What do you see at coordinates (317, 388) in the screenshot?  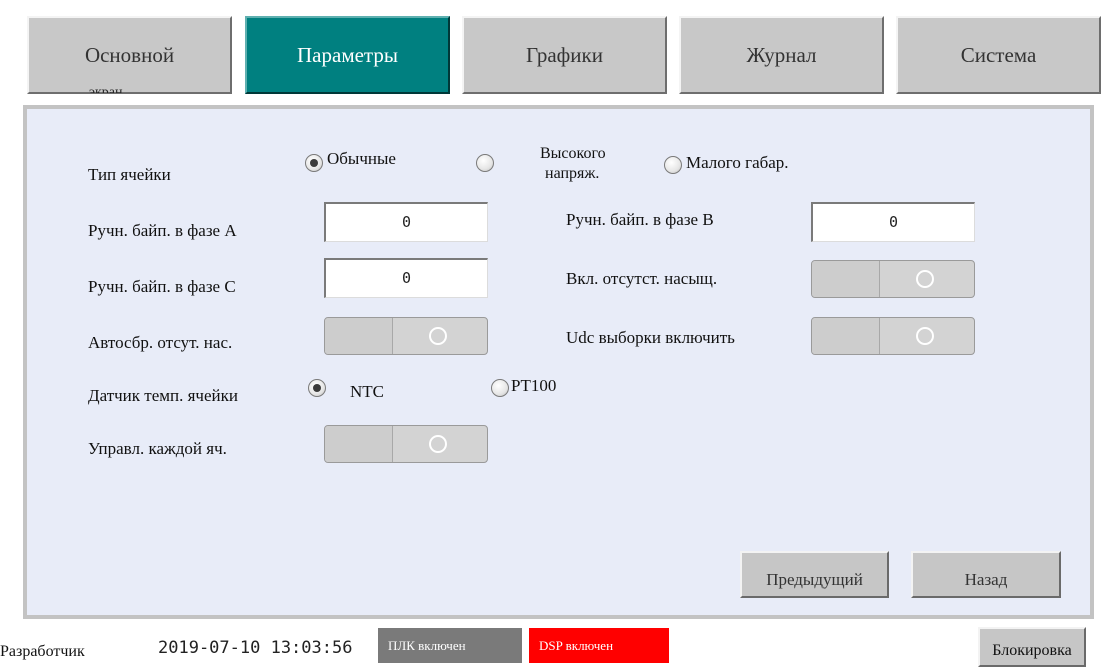 I see `radio-temp-ntc` at bounding box center [317, 388].